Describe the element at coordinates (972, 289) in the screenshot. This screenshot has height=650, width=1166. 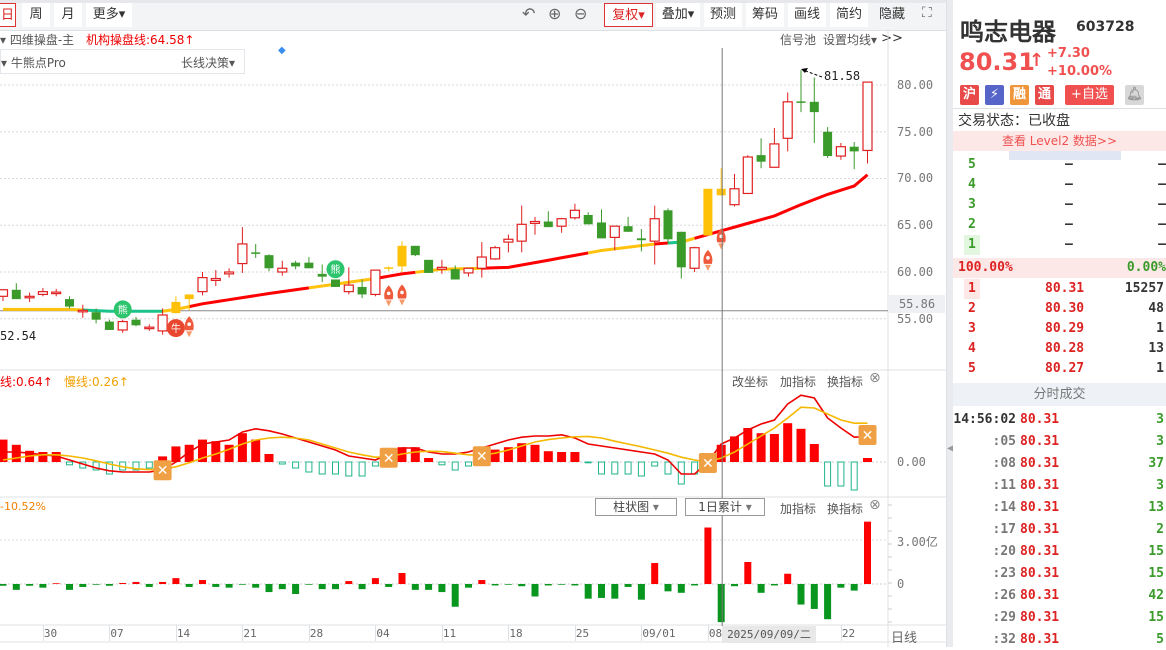
I see `bid-level: 1` at that location.